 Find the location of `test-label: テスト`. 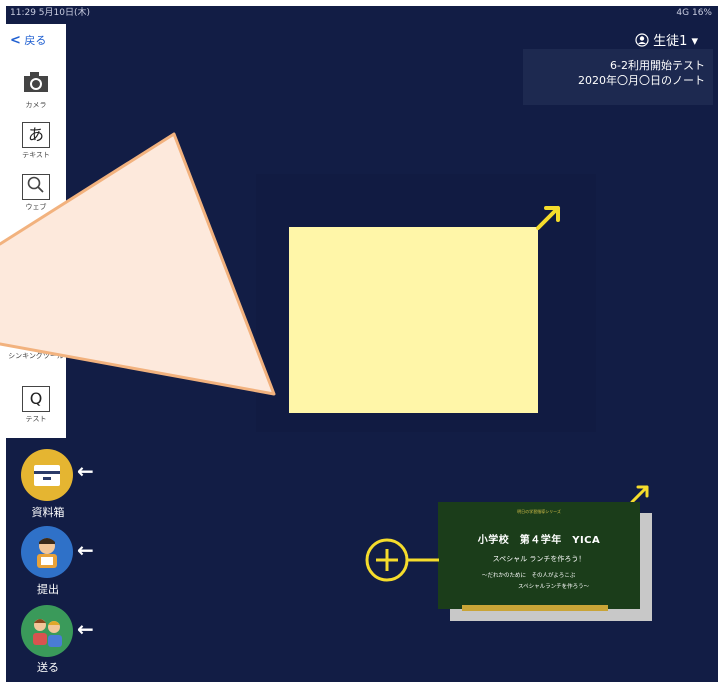

test-label: テスト is located at coordinates (36, 419).